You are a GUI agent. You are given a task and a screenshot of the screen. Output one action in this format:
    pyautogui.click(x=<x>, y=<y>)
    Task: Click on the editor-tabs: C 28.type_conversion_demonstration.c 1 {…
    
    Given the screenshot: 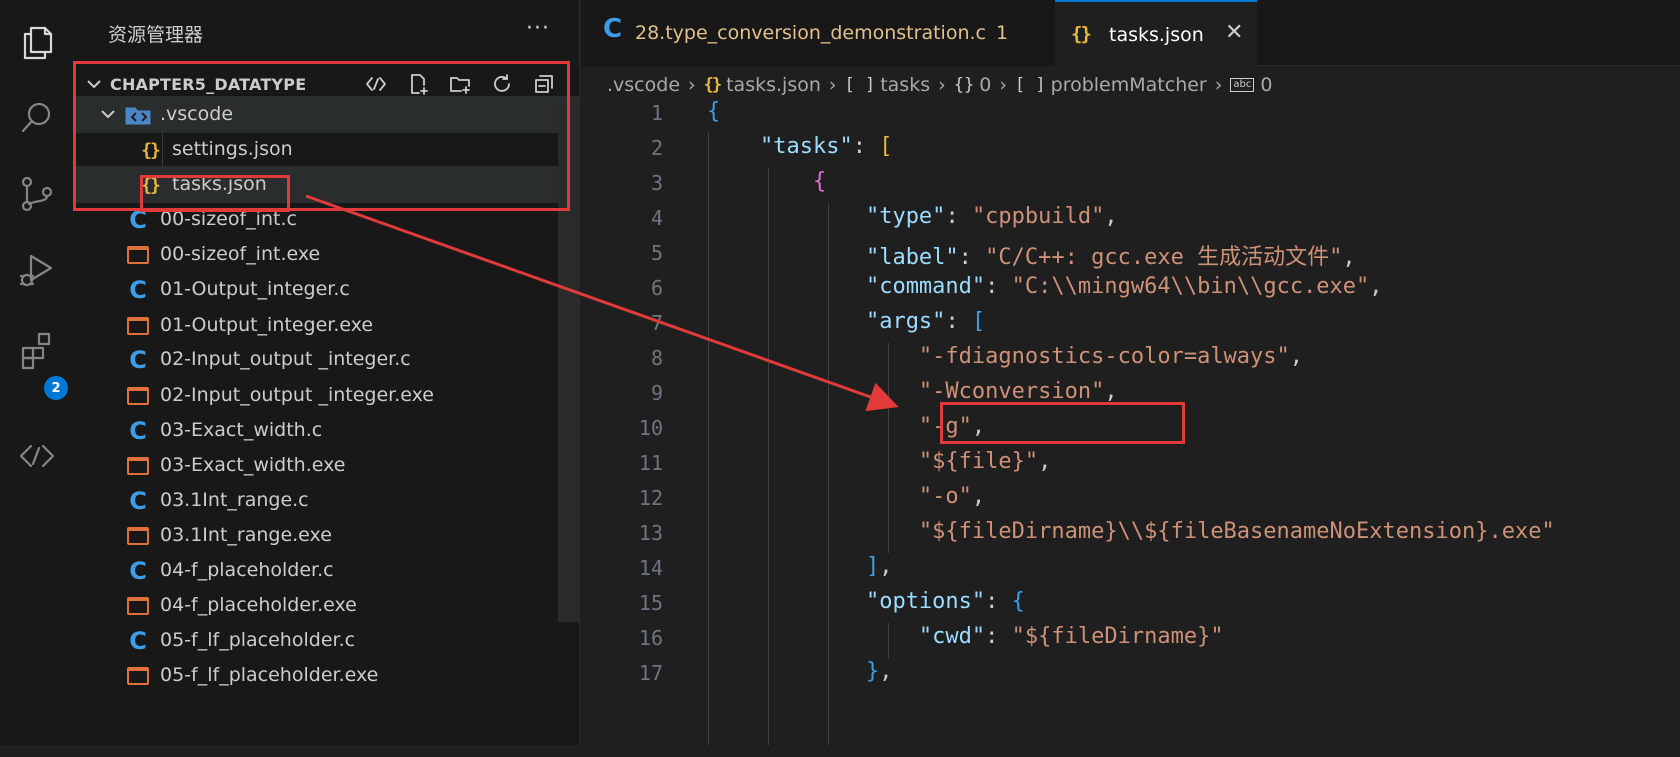 What is the action you would take?
    pyautogui.click(x=1130, y=33)
    